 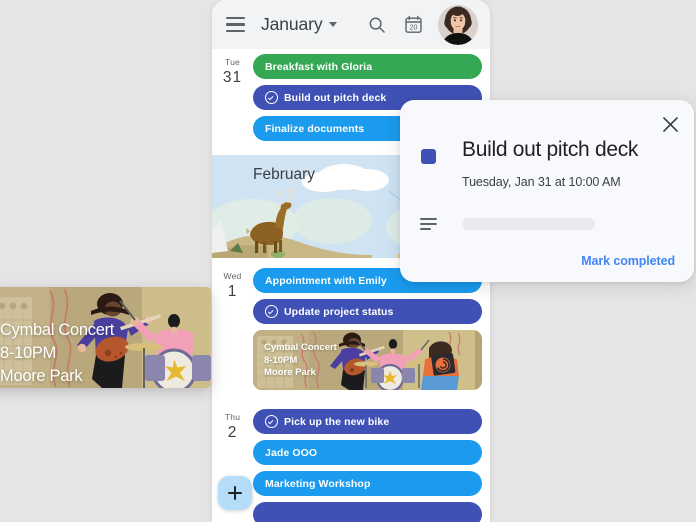 I want to click on day-label: Wed 1, so click(x=232, y=333).